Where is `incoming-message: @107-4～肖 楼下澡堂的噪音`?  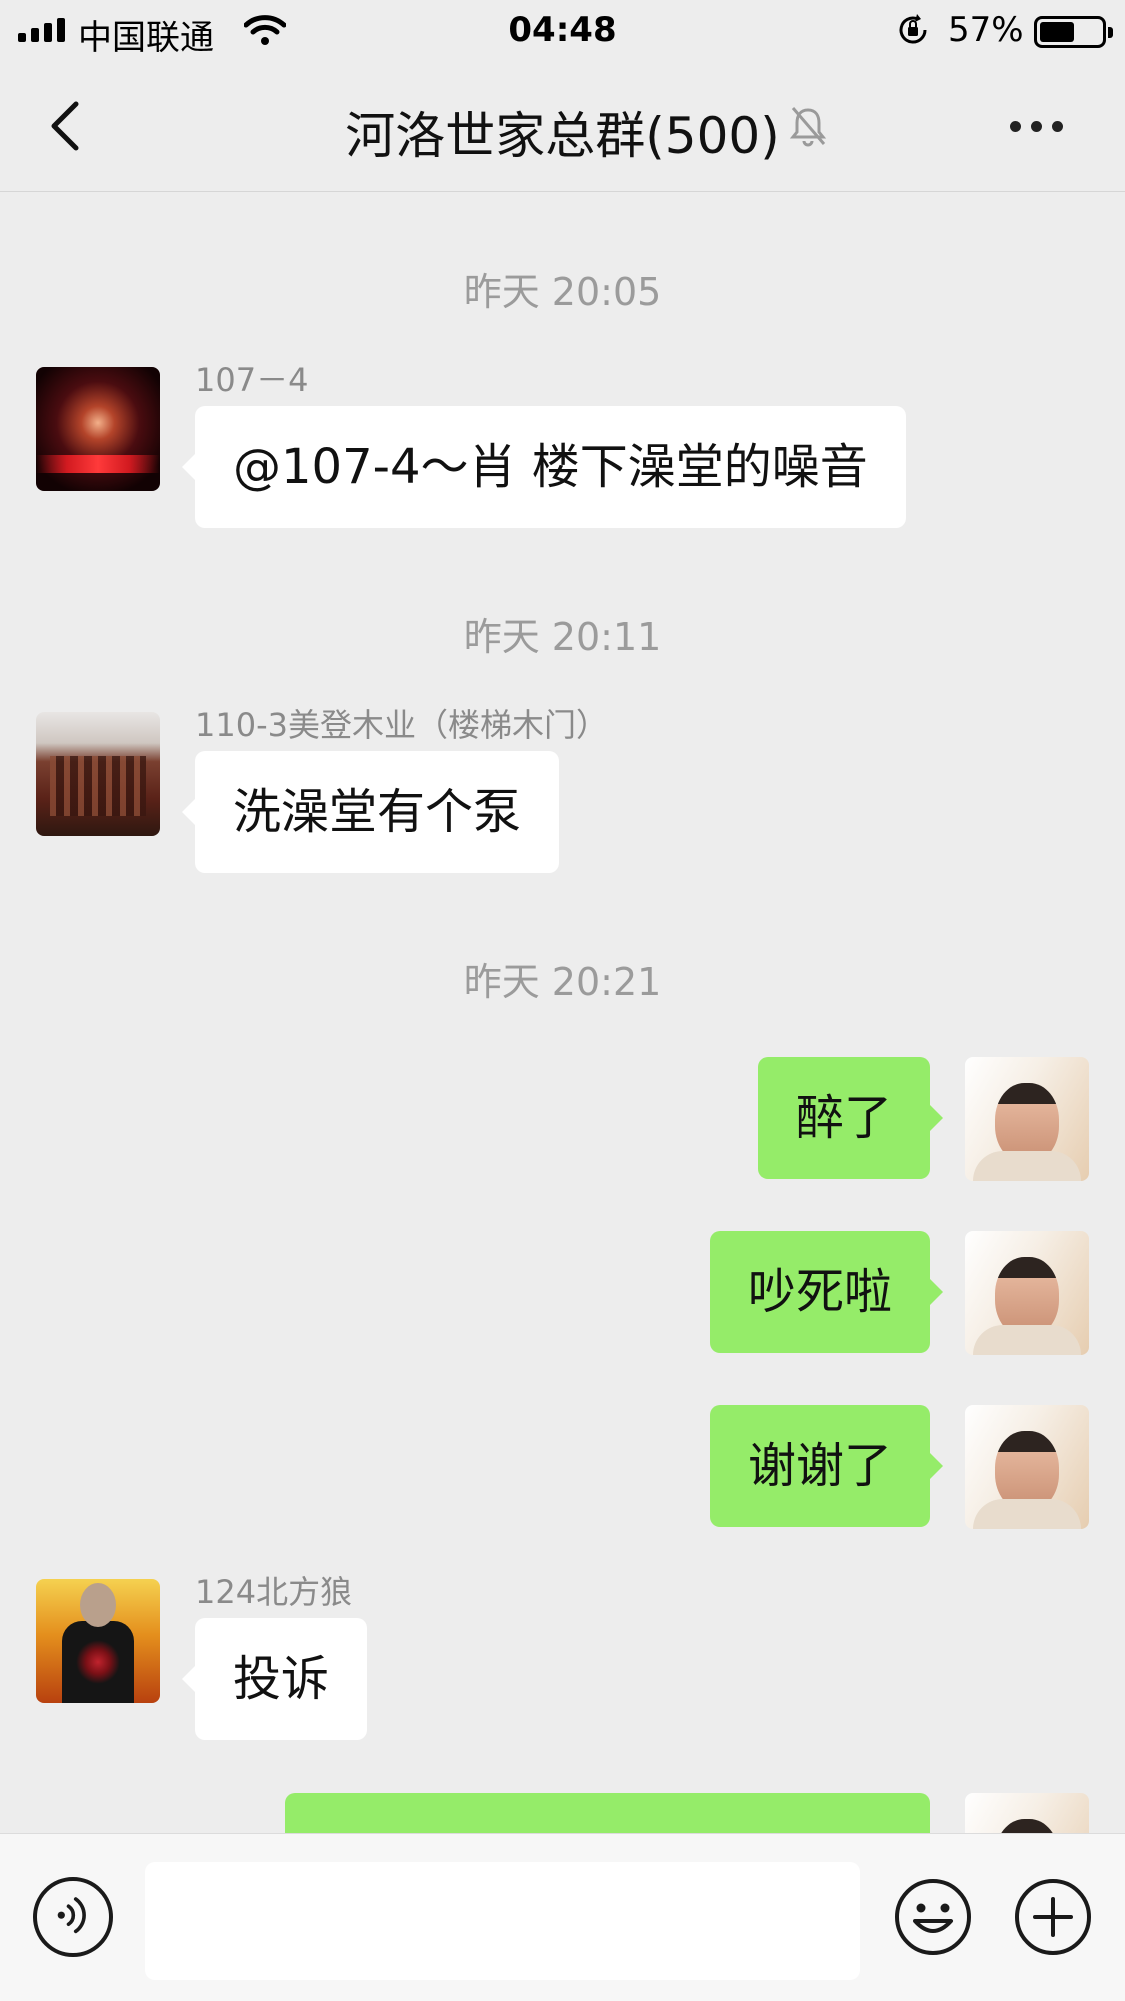
incoming-message: @107-4～肖 楼下澡堂的噪音 is located at coordinates (544, 467).